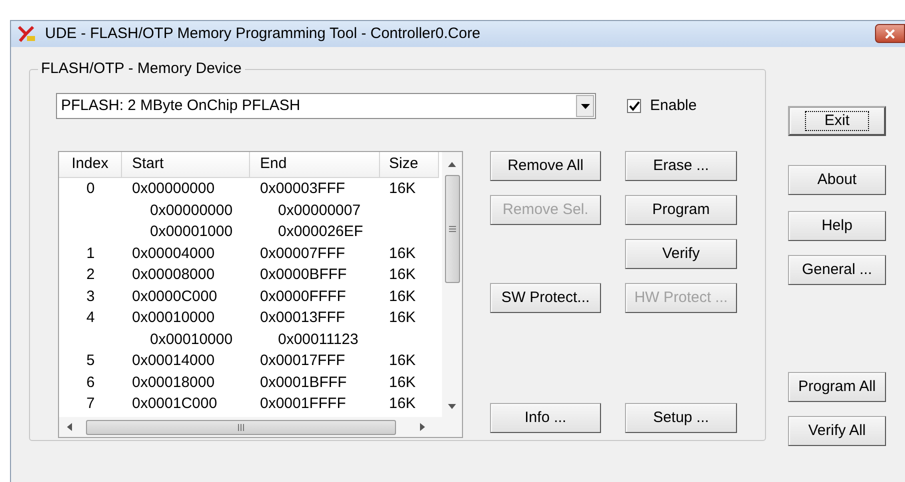 The height and width of the screenshot is (482, 905). I want to click on table-cell-text: 0x00003FFF, so click(303, 189).